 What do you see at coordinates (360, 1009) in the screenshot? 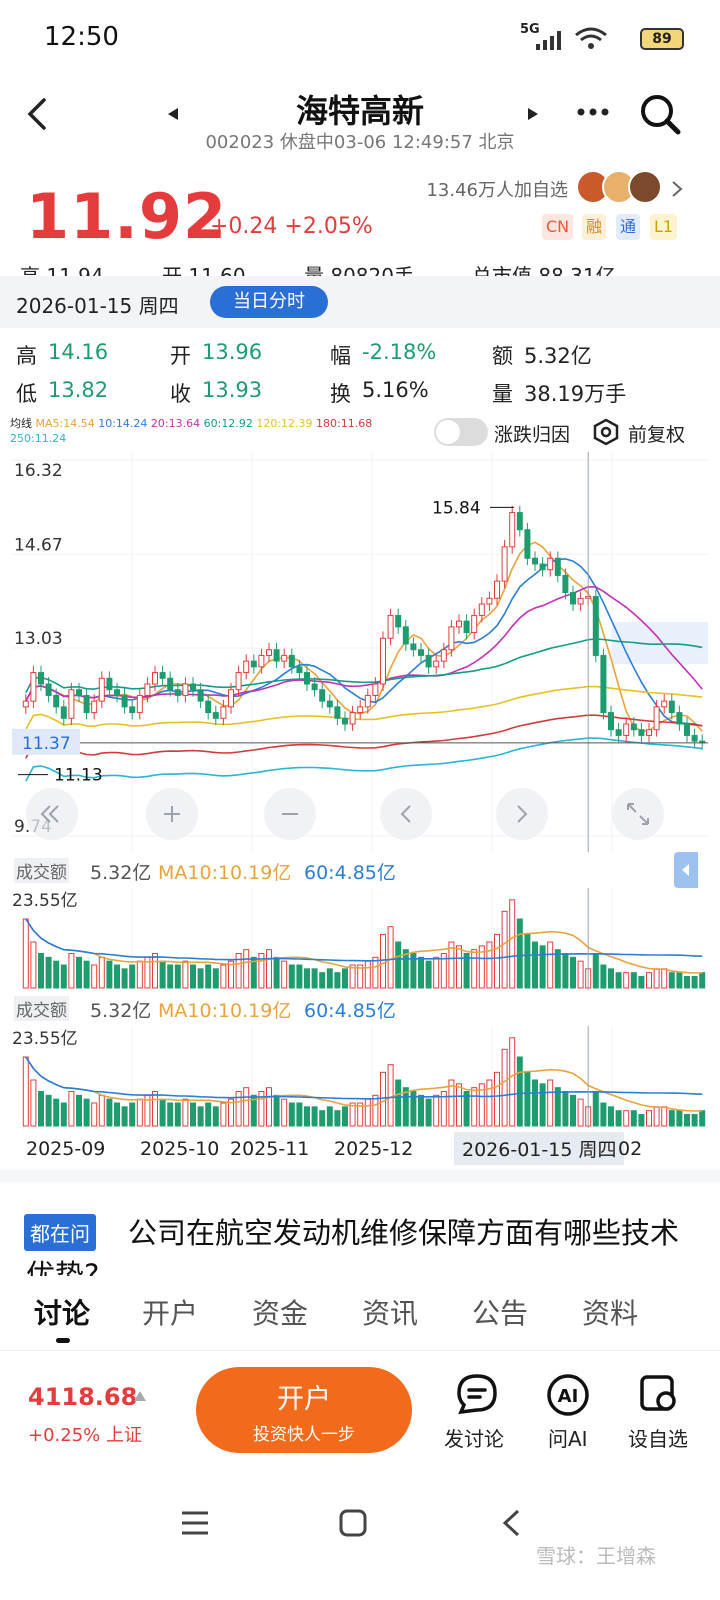
I see `volume-panel-header-2: 成交额 5.32亿 MA10:10.19亿 60:4.85亿` at bounding box center [360, 1009].